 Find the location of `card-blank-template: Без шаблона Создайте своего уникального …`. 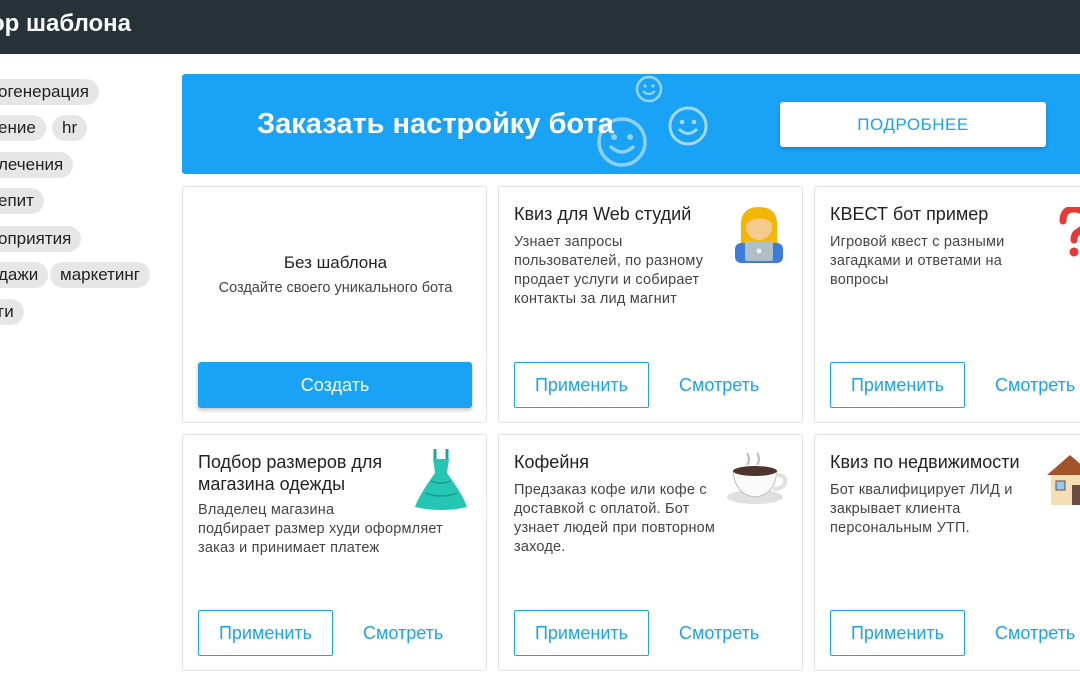

card-blank-template: Без шаблона Создайте своего уникального … is located at coordinates (334, 304).